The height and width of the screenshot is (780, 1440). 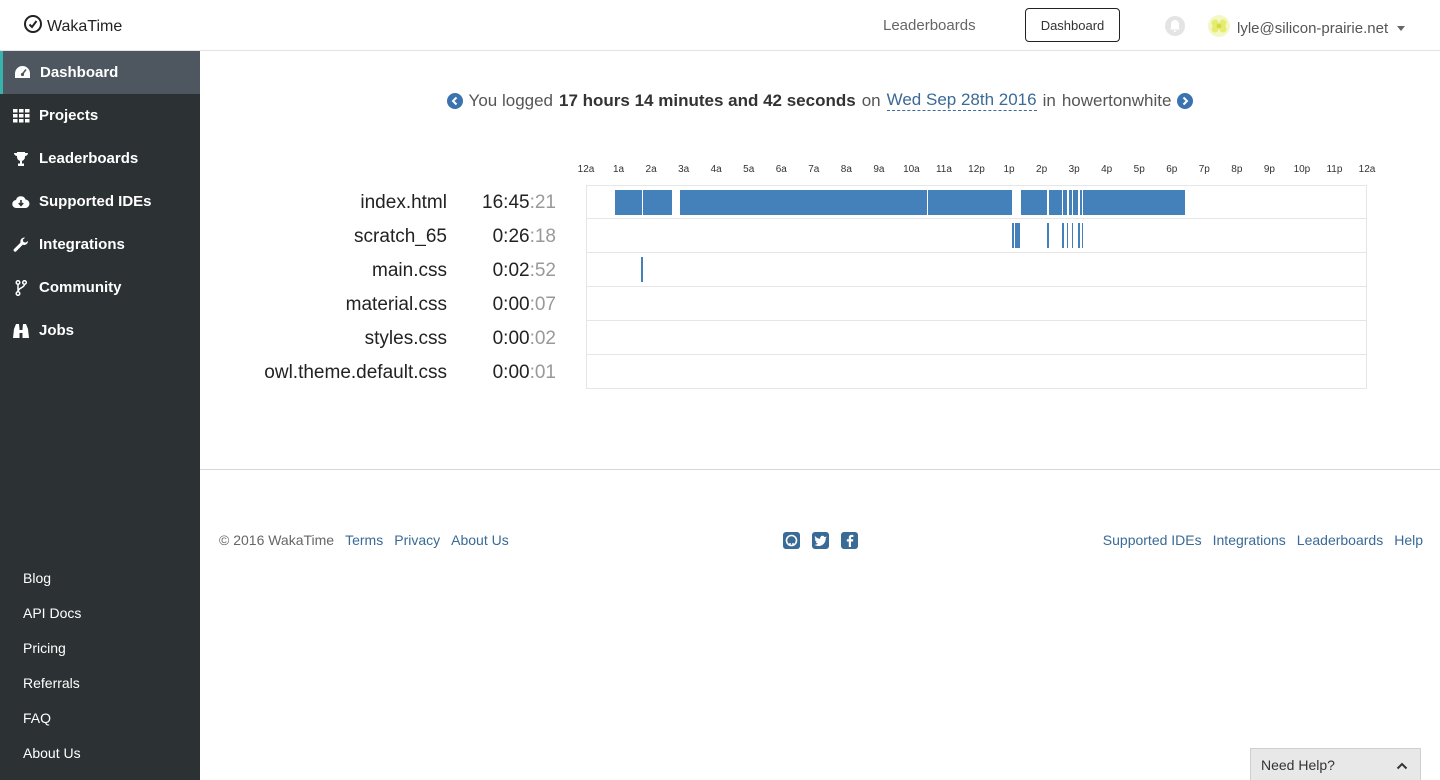 I want to click on file-activity-track, so click(x=976, y=338).